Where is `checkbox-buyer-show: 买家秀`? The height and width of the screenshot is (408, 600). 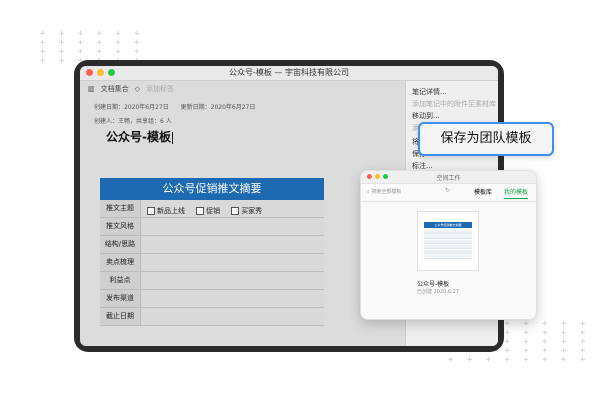 checkbox-buyer-show: 买家秀 is located at coordinates (246, 211).